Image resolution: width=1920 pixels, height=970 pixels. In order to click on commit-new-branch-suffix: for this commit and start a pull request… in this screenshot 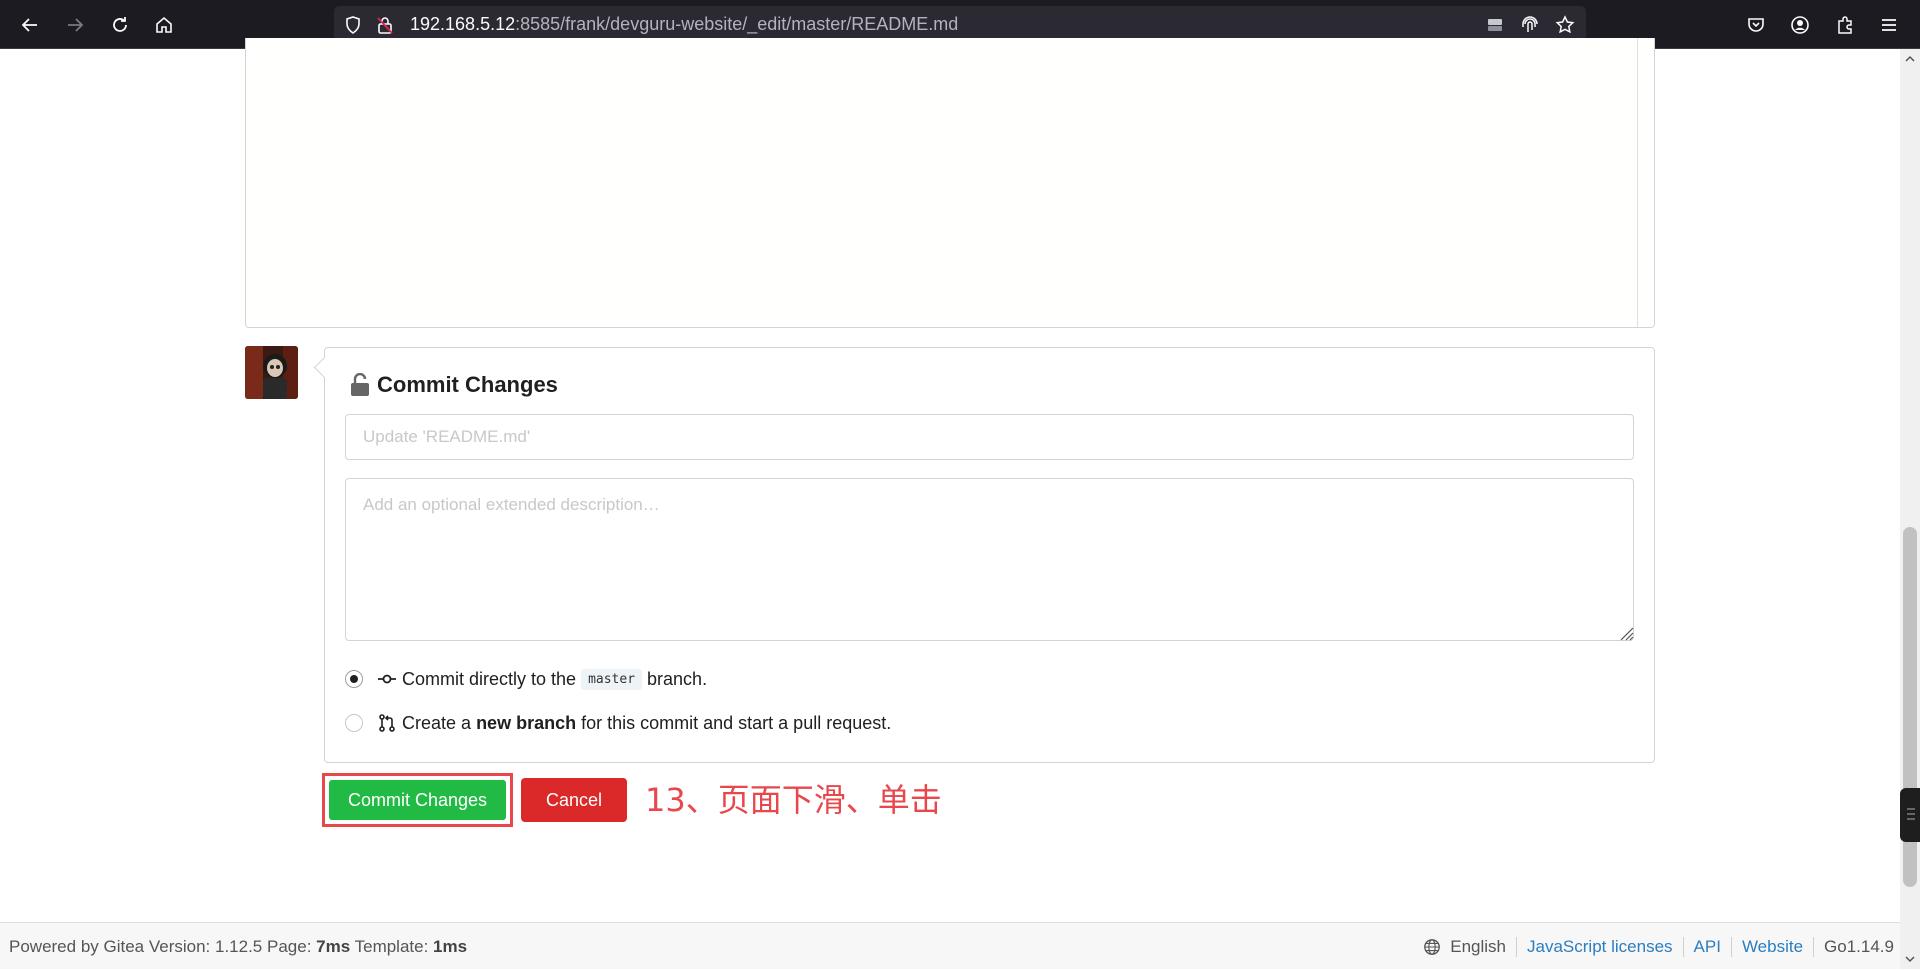, I will do `click(736, 722)`.